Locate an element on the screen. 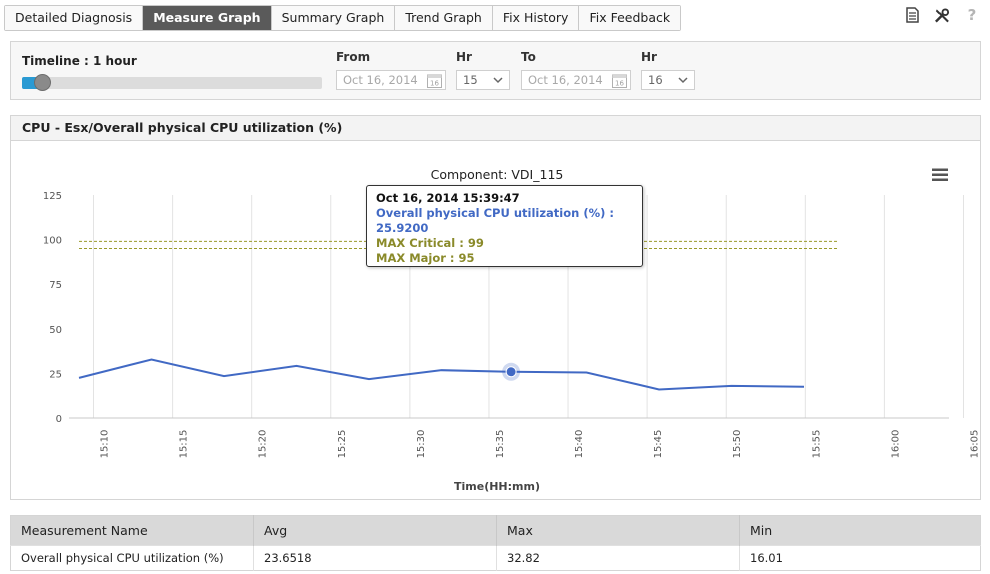  to-date-input: Oct 16, 2014 16 is located at coordinates (576, 80).